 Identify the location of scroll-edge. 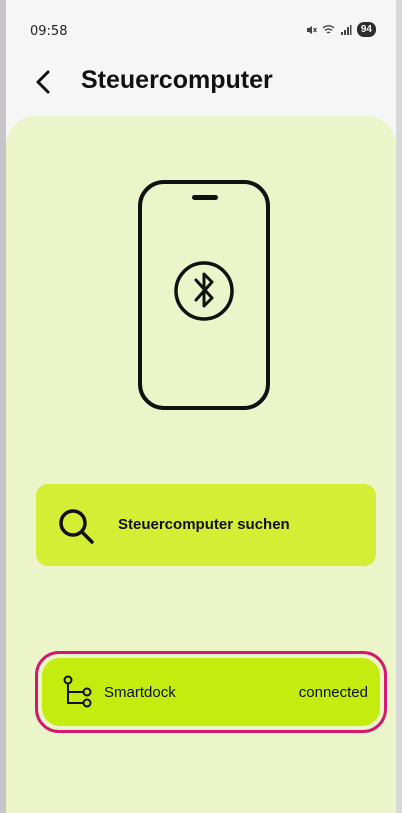
(399, 406).